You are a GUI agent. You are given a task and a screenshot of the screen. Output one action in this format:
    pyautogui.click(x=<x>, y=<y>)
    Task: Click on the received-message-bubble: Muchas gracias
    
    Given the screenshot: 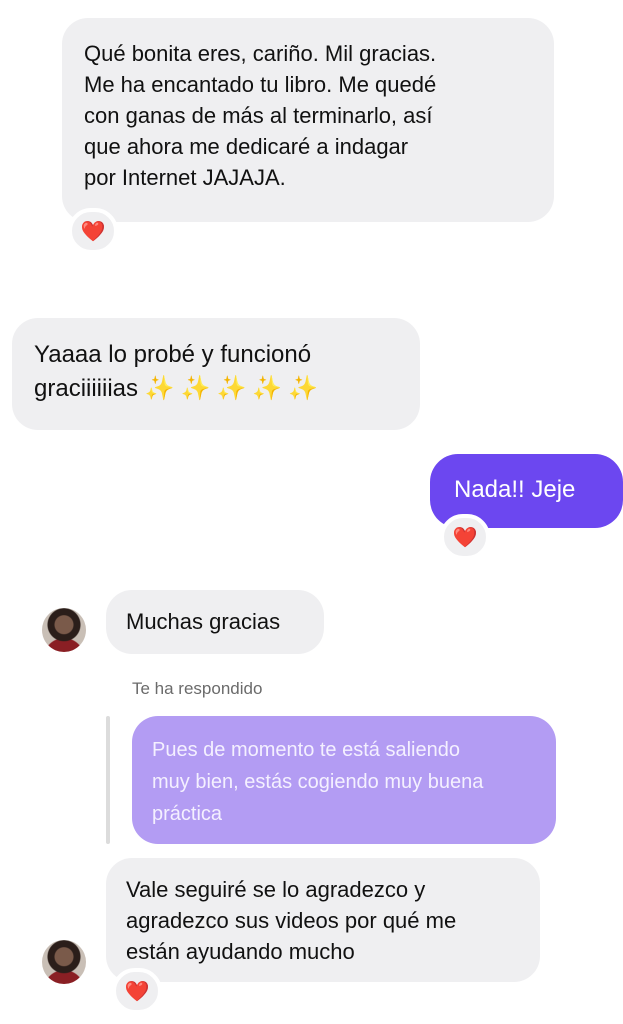 What is the action you would take?
    pyautogui.click(x=215, y=622)
    